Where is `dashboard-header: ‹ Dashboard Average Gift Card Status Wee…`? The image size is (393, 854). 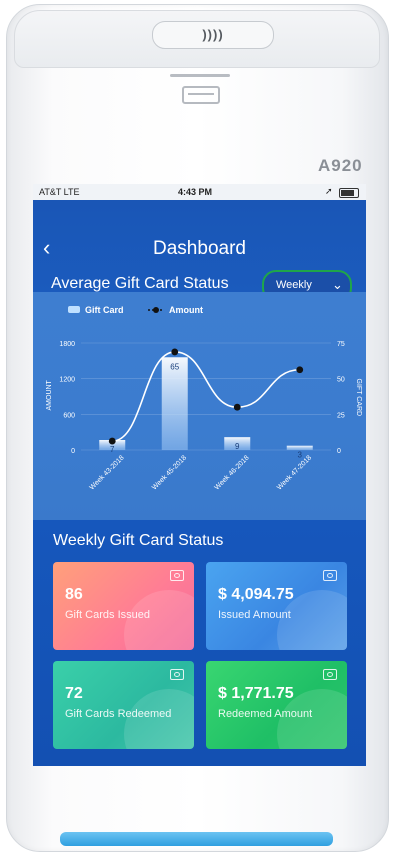
dashboard-header: ‹ Dashboard Average Gift Card Status Wee… is located at coordinates (199, 251).